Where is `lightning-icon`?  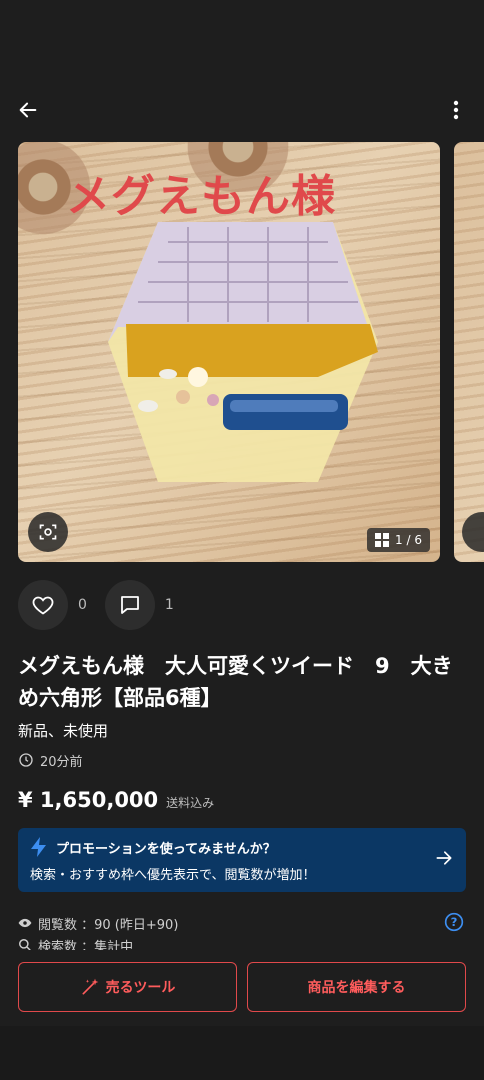 lightning-icon is located at coordinates (38, 847).